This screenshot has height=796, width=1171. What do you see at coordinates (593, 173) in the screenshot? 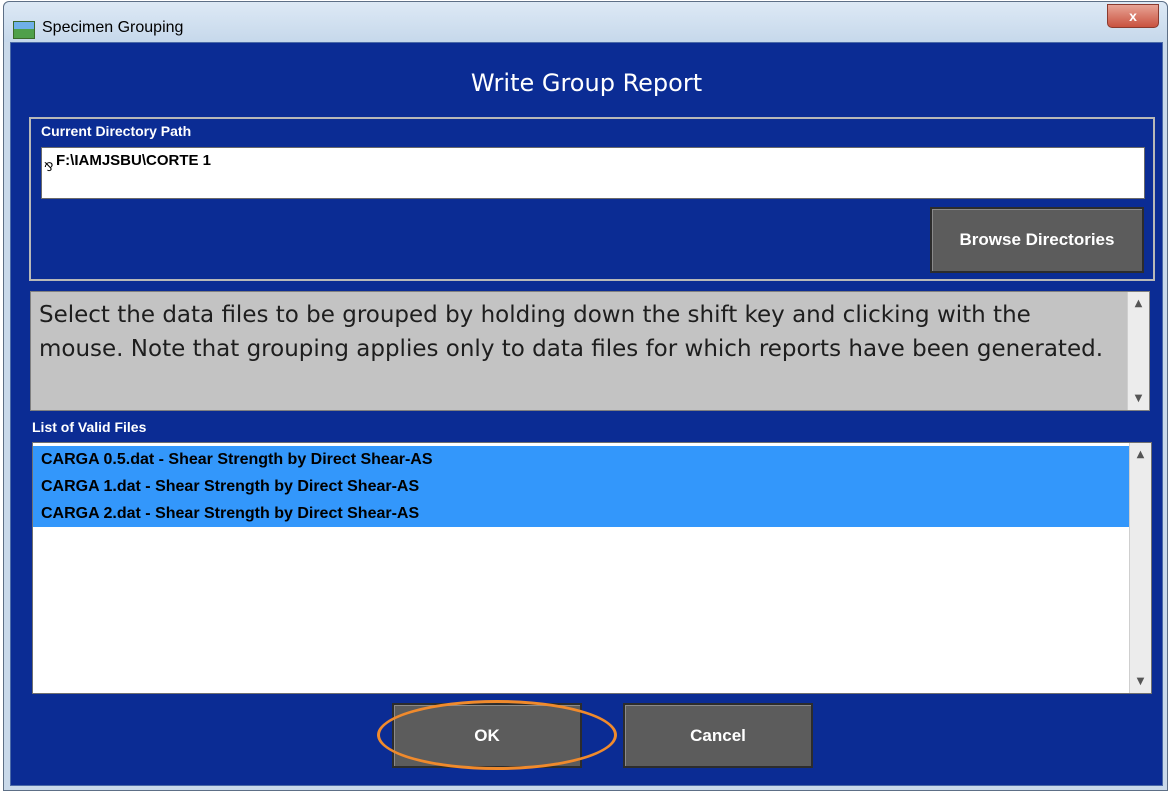
I see `directory-path-field: ⅋ F:\IAMJSBU\CORTE 1` at bounding box center [593, 173].